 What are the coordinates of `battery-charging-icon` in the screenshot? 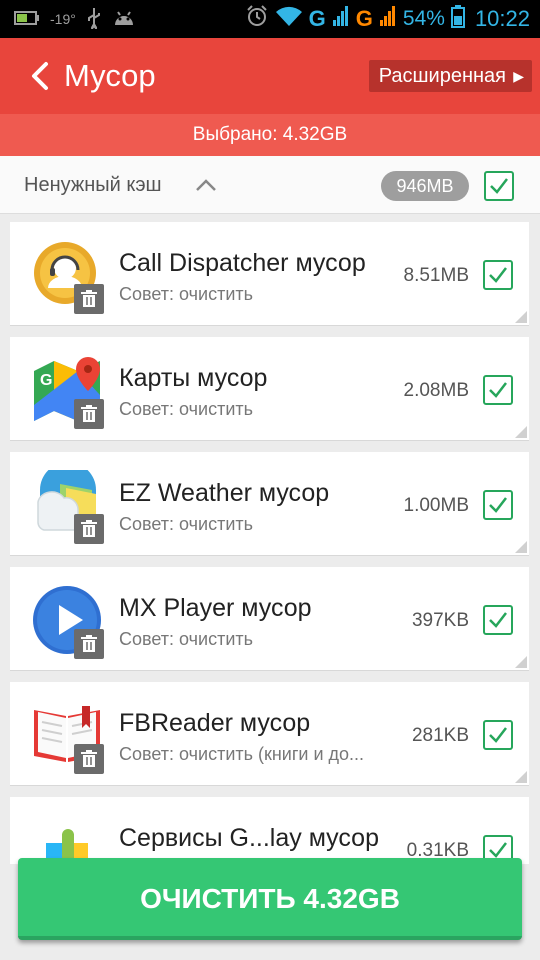 It's located at (27, 19).